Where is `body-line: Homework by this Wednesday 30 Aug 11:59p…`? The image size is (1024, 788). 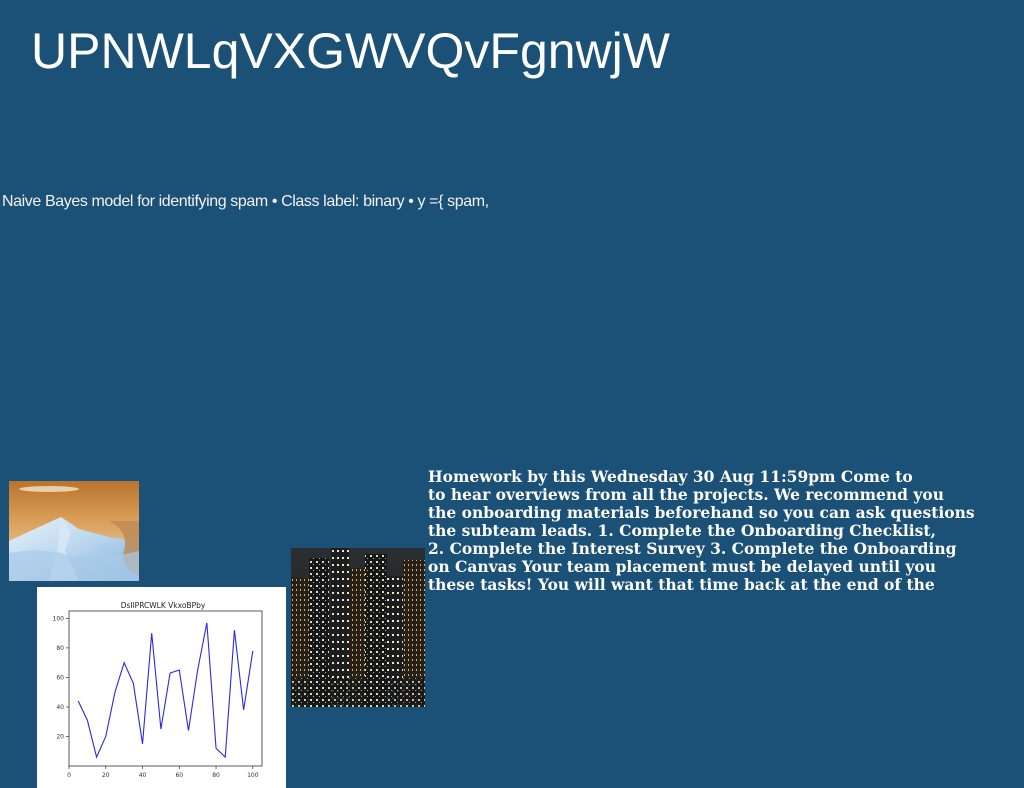 body-line: Homework by this Wednesday 30 Aug 11:59p… is located at coordinates (670, 476).